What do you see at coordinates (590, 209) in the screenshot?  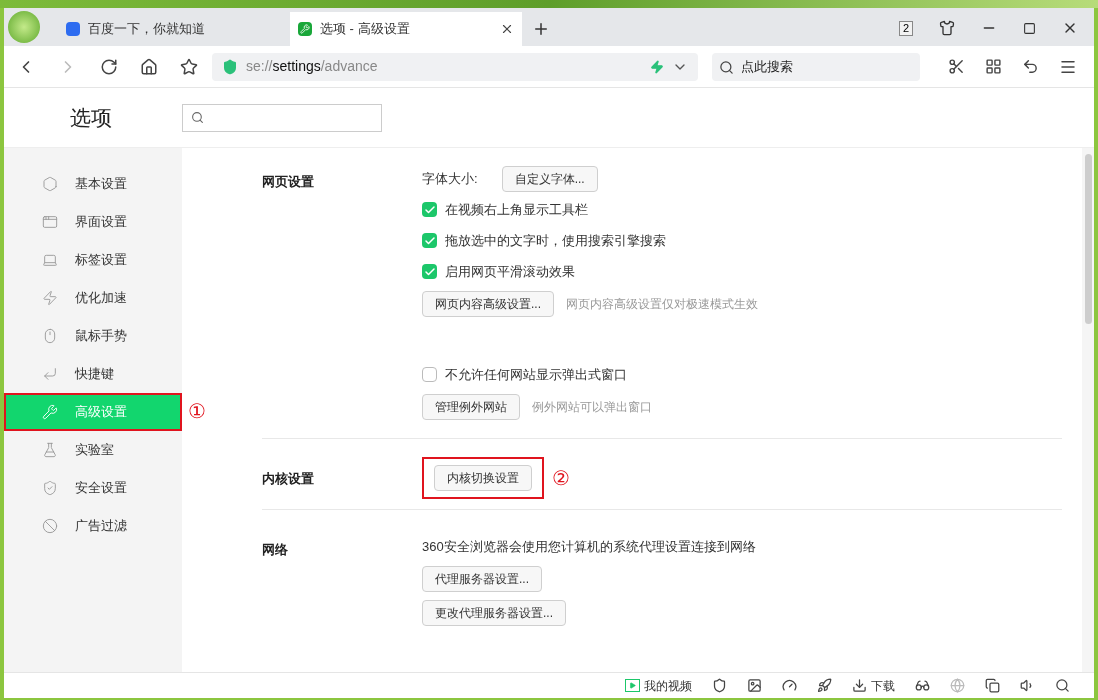 I see `checkbox-option: 在视频右上角显示工具栏` at bounding box center [590, 209].